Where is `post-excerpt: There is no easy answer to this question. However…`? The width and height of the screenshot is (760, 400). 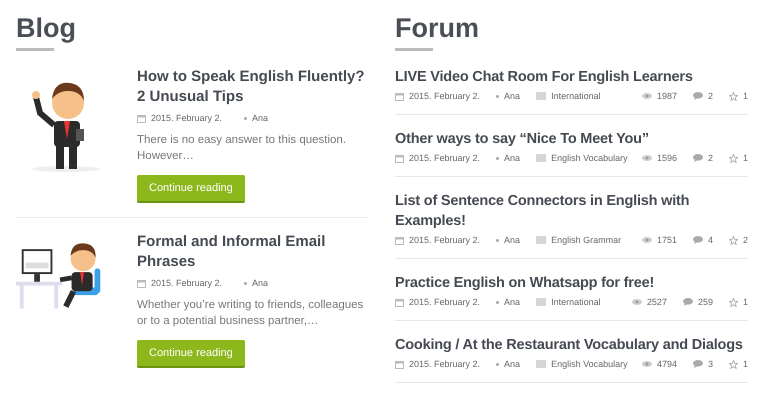
post-excerpt: There is no easy answer to this question. However… is located at coordinates (242, 148).